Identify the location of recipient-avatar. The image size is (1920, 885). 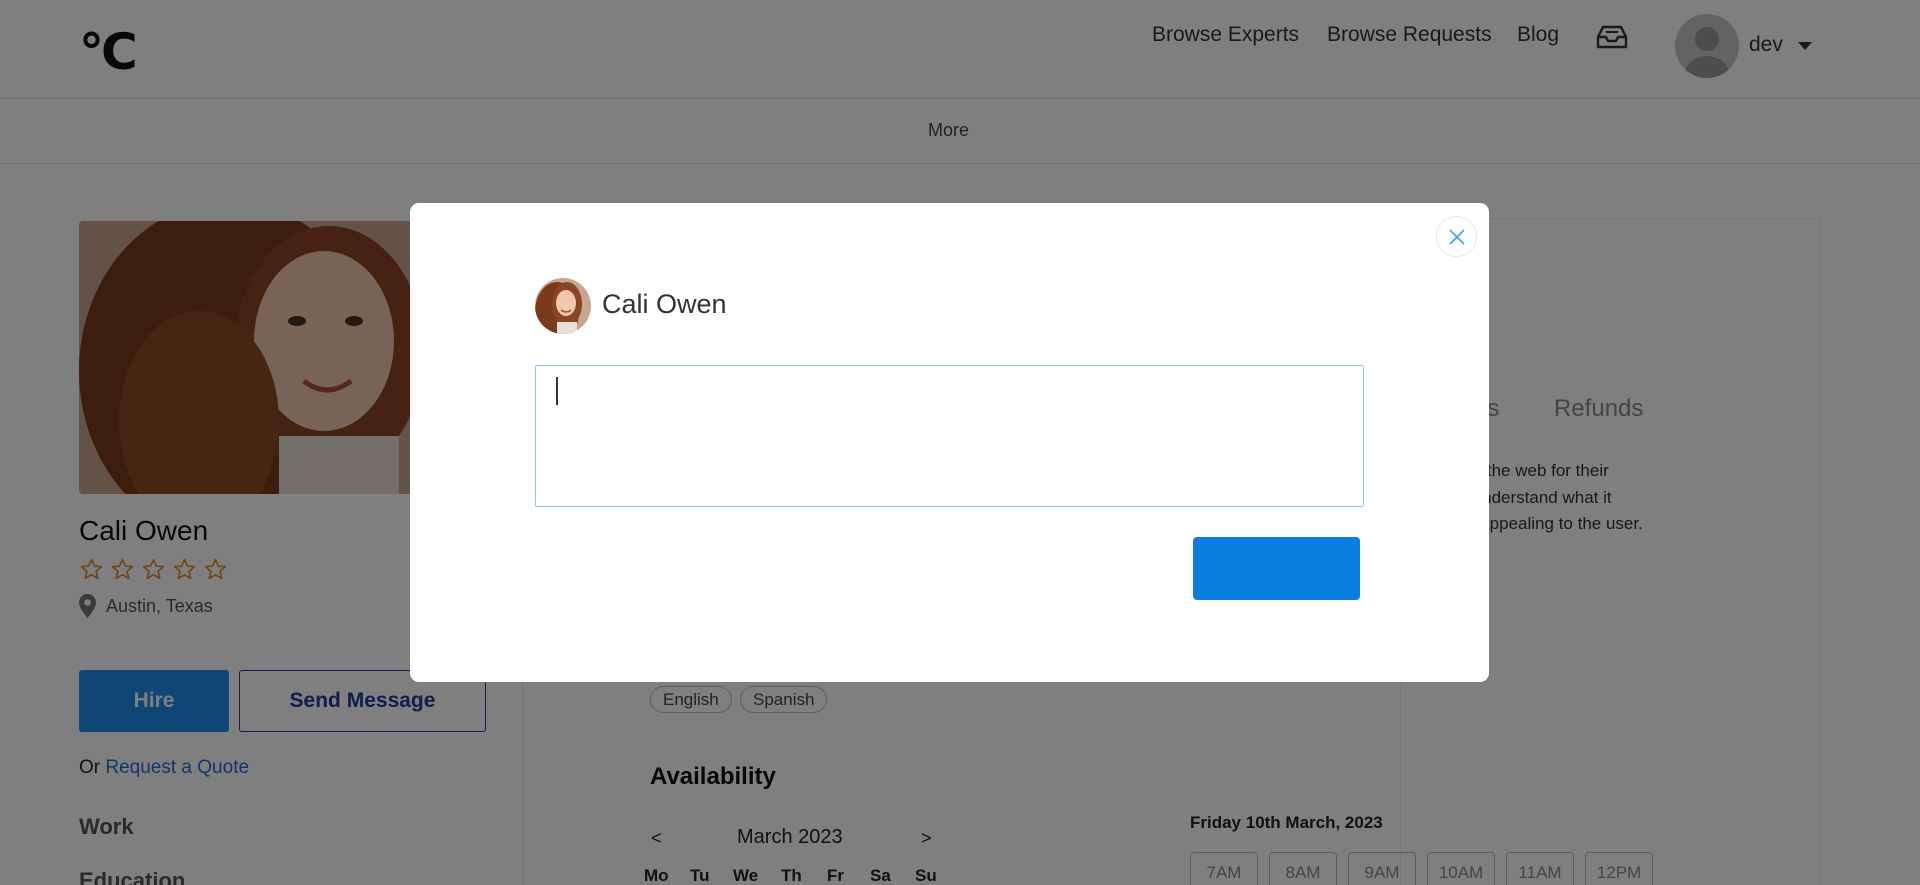
(563, 306).